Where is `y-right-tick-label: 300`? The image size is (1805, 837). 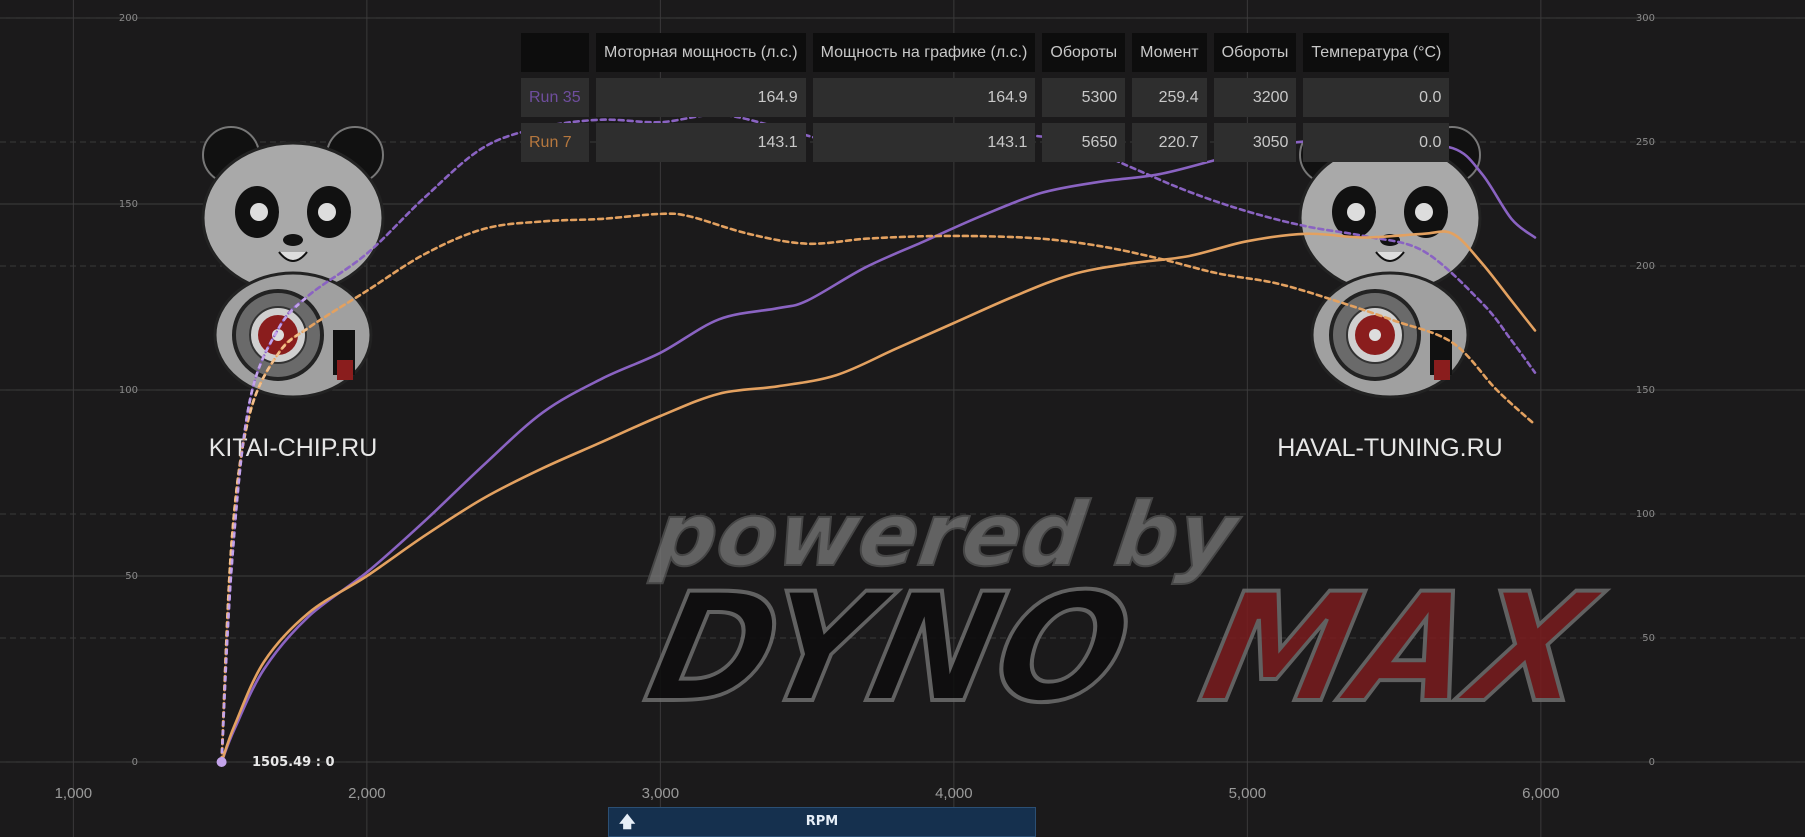
y-right-tick-label: 300 is located at coordinates (1645, 18).